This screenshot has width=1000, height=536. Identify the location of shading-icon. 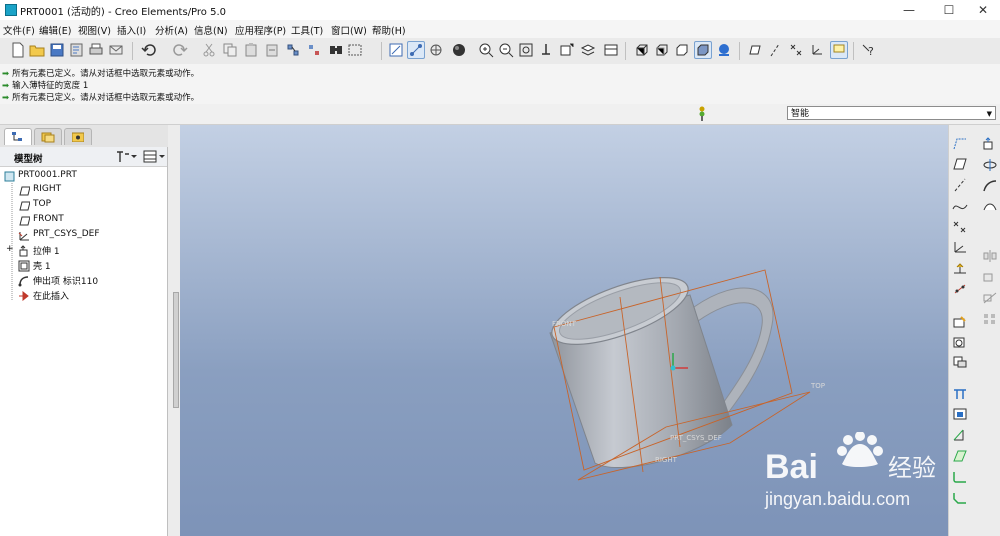
(459, 50).